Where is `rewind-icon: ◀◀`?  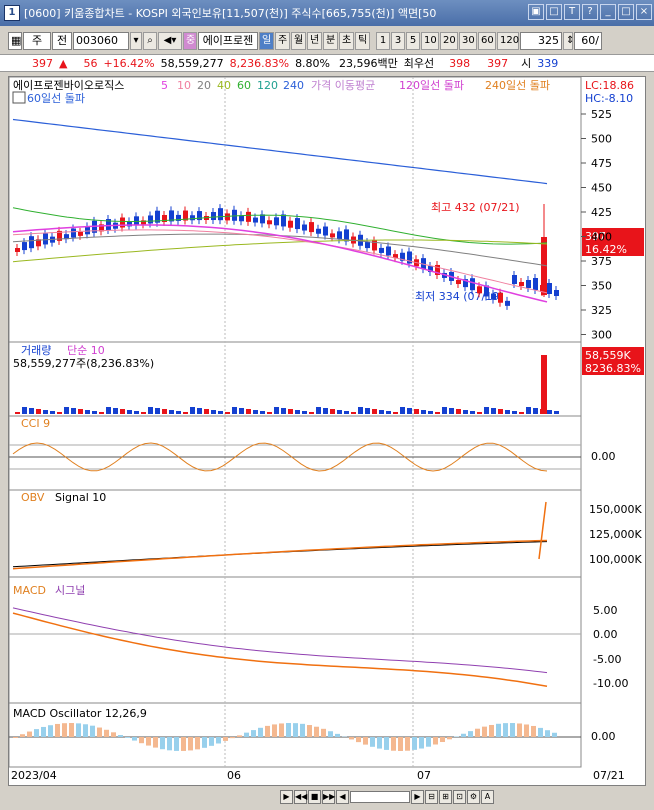 rewind-icon: ◀◀ is located at coordinates (300, 797).